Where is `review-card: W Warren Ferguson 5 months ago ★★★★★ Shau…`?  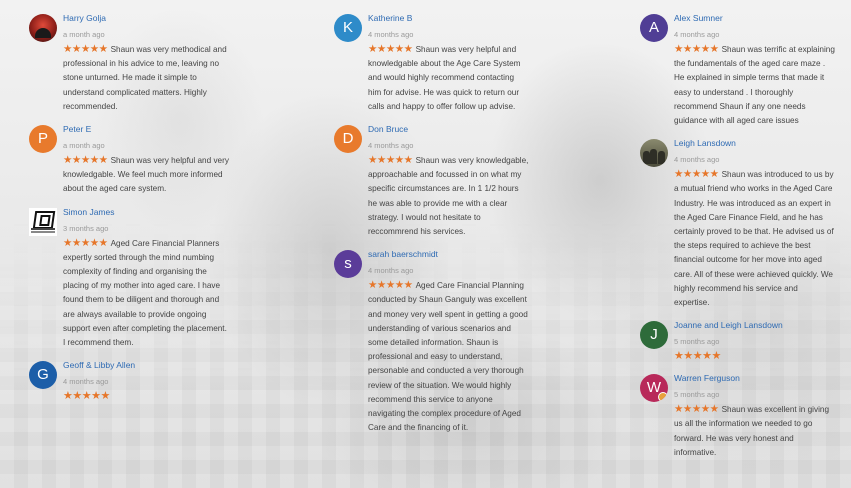 review-card: W Warren Ferguson 5 months ago ★★★★★ Shau… is located at coordinates (737, 416).